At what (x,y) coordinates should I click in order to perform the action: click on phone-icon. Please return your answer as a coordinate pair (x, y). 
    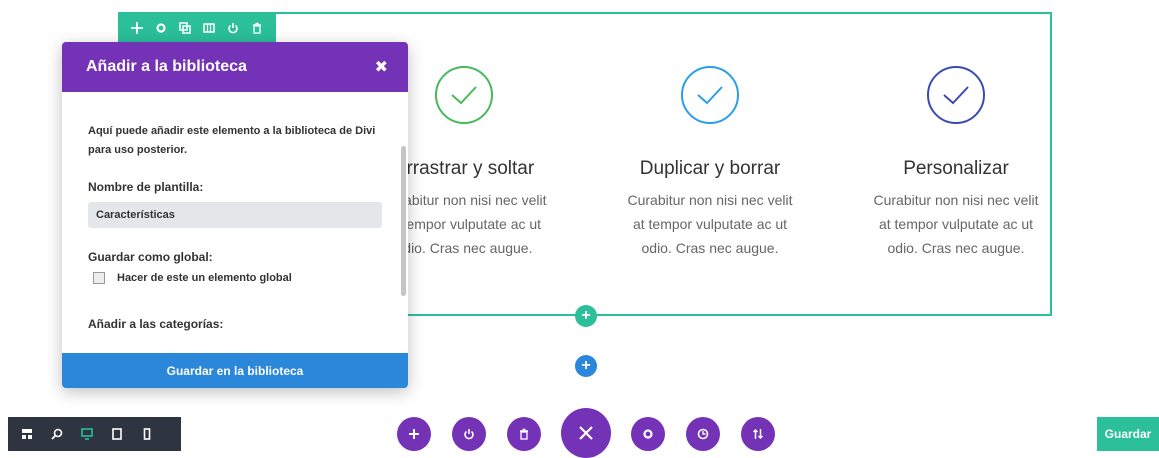
    Looking at the image, I should click on (147, 434).